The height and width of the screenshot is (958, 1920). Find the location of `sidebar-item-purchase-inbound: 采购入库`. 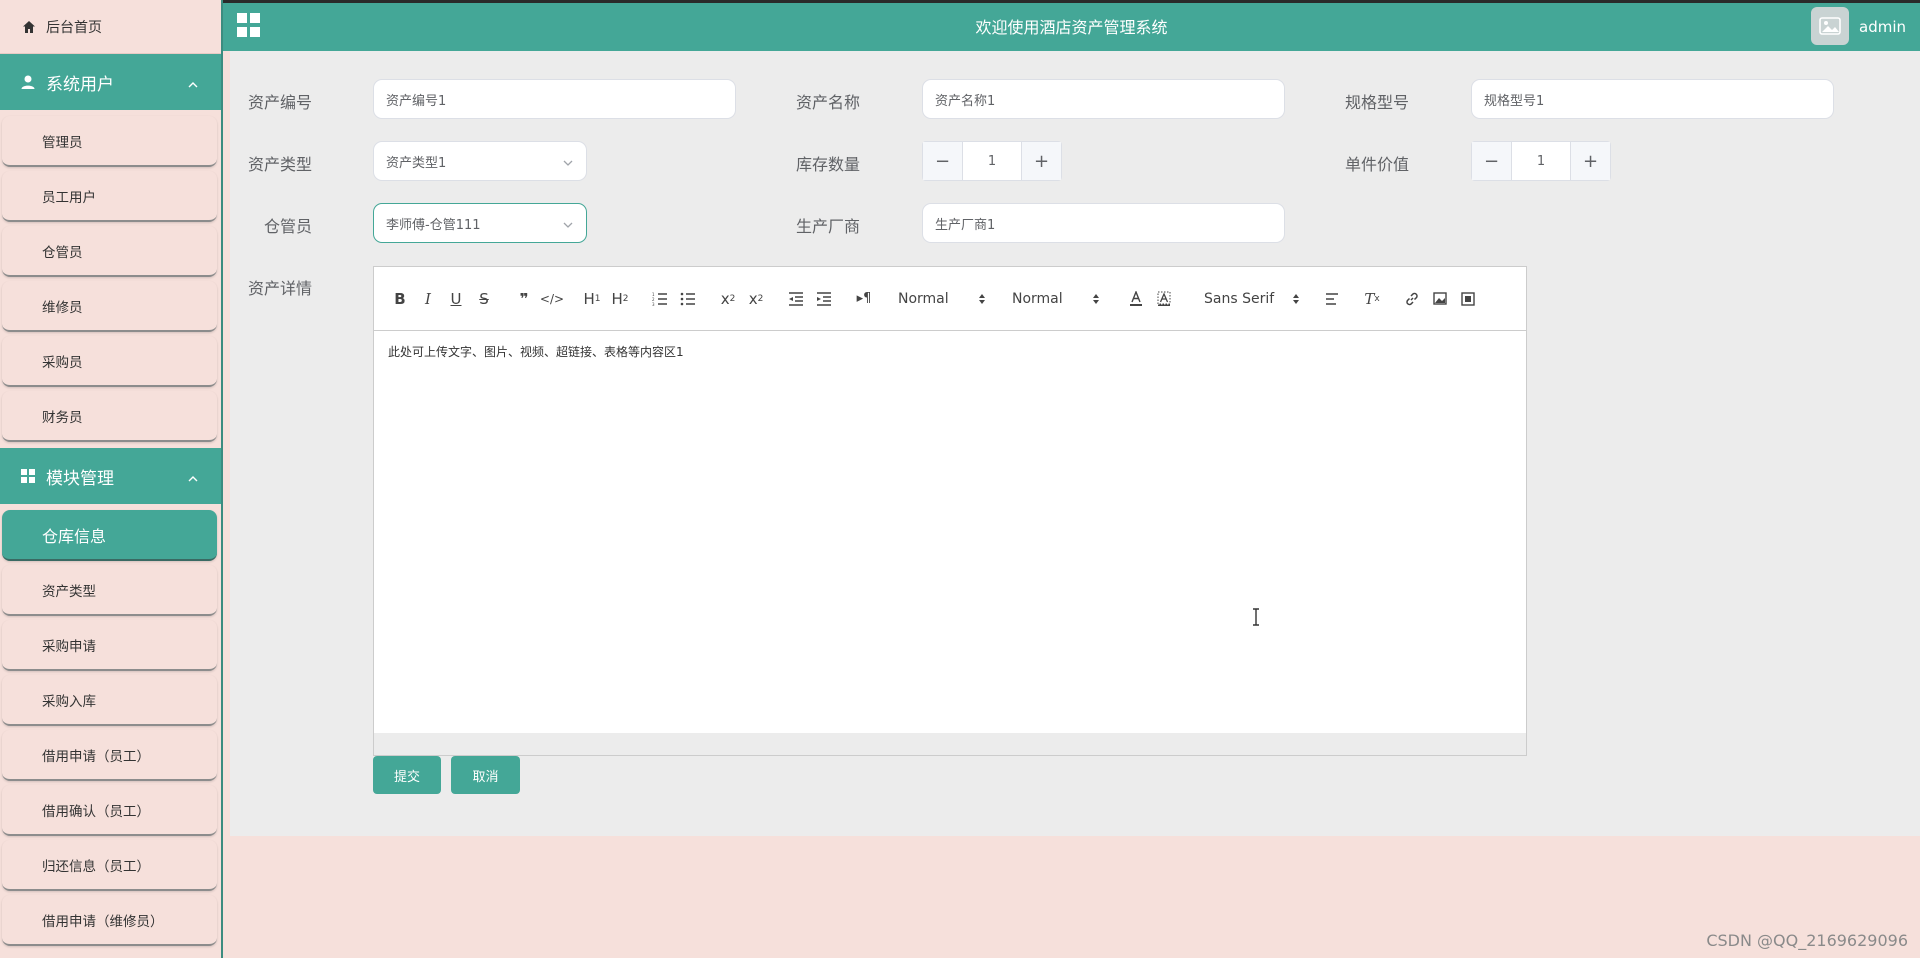

sidebar-item-purchase-inbound: 采购入库 is located at coordinates (109, 700).